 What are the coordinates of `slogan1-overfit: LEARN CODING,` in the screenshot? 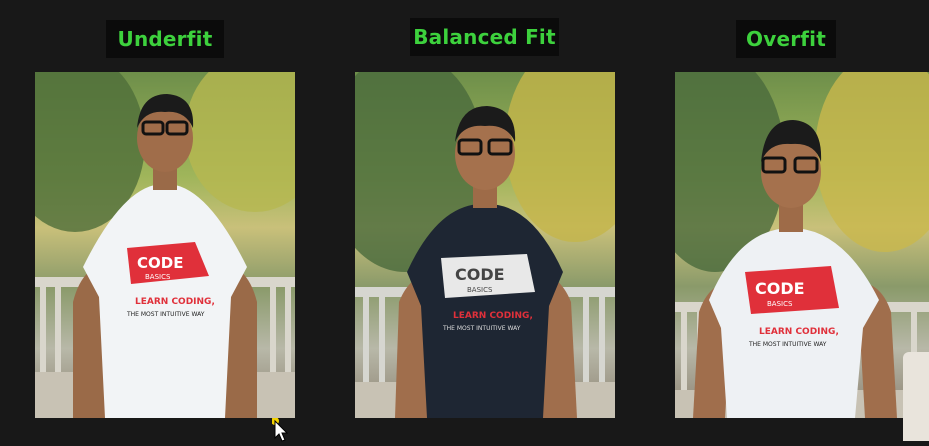 It's located at (799, 332).